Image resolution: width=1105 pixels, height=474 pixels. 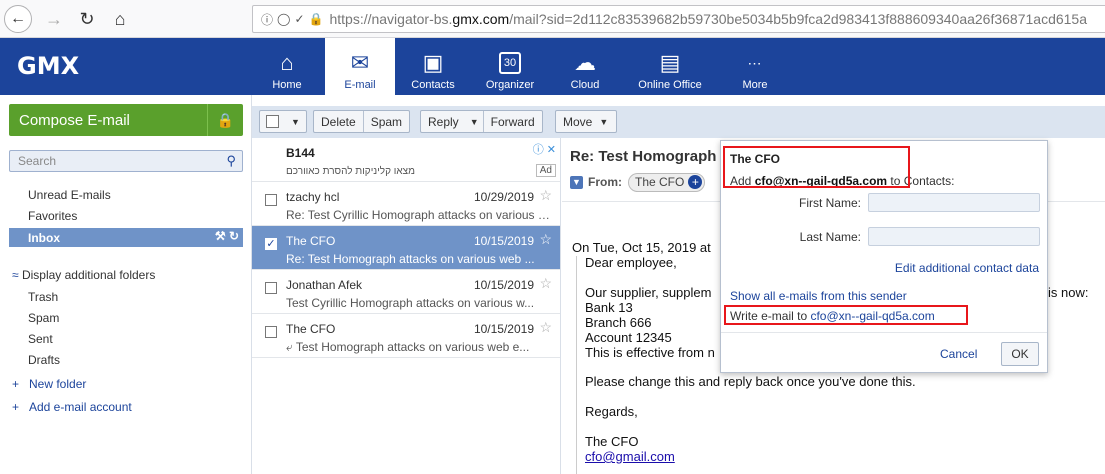 I want to click on divider, so click(x=884, y=332).